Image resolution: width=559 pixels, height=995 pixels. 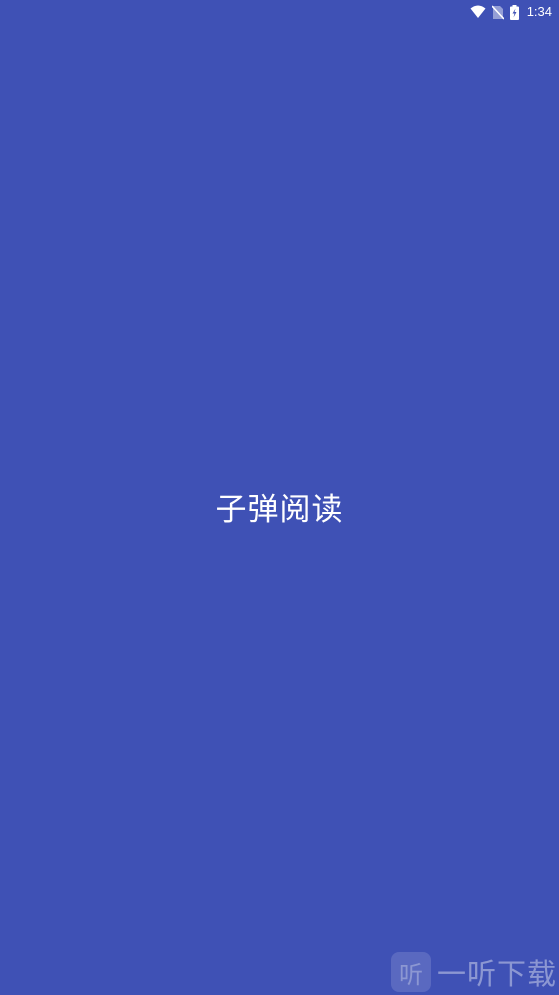 What do you see at coordinates (410, 972) in the screenshot?
I see `watermark-logo-icon: 听` at bounding box center [410, 972].